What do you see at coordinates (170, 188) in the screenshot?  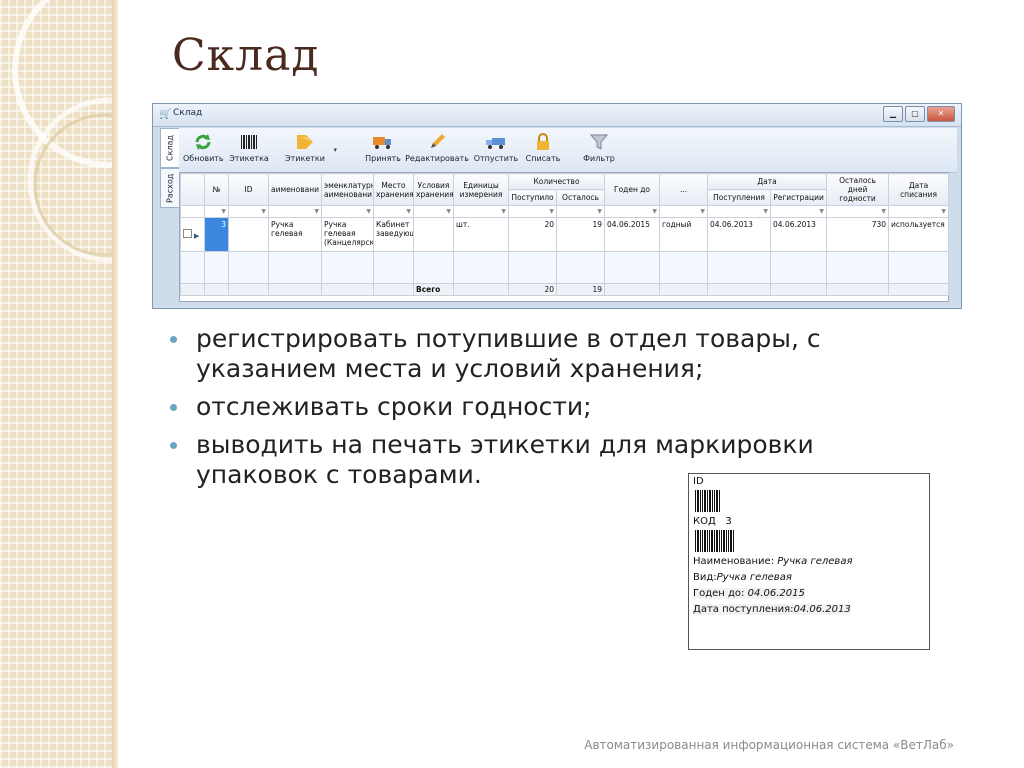 I see `side-tab-raskhod: Расход` at bounding box center [170, 188].